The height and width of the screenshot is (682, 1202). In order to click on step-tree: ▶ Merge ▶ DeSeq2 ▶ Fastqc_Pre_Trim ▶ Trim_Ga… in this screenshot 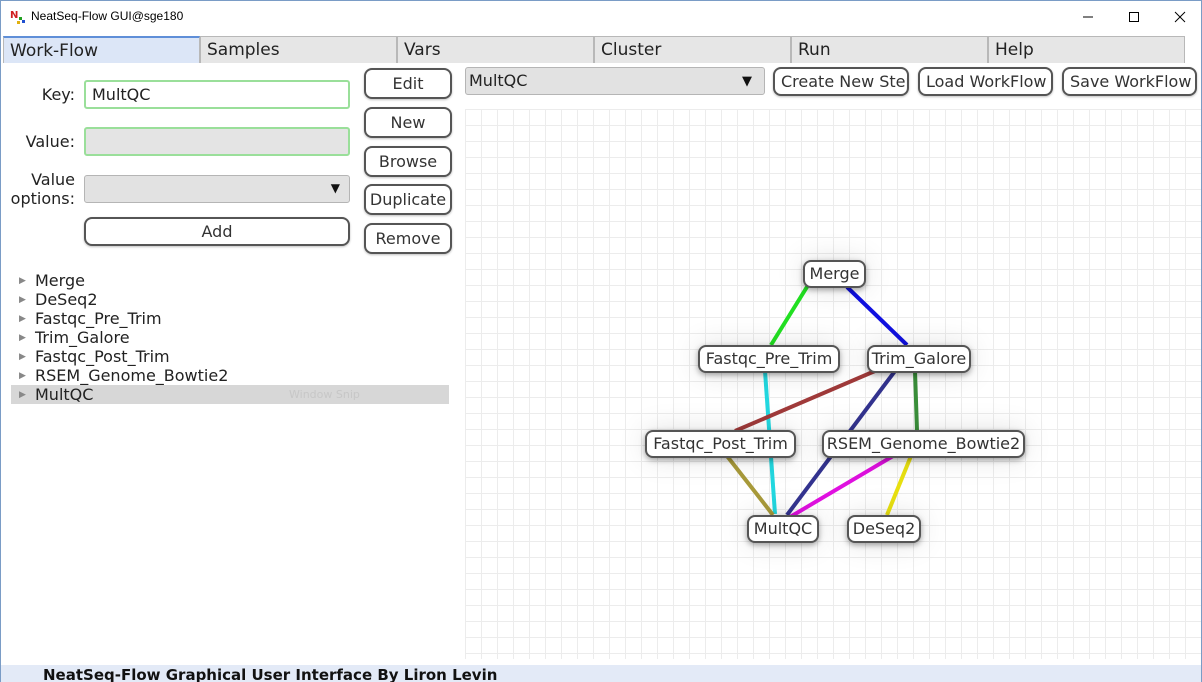, I will do `click(230, 337)`.